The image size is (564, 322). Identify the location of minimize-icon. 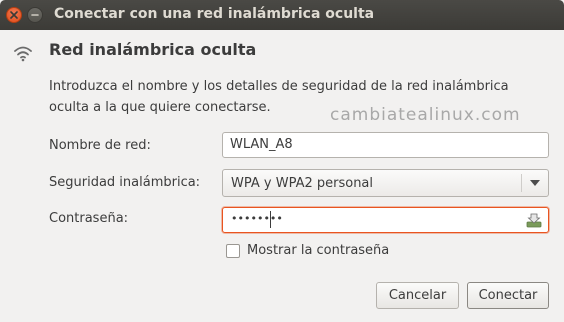
(35, 15).